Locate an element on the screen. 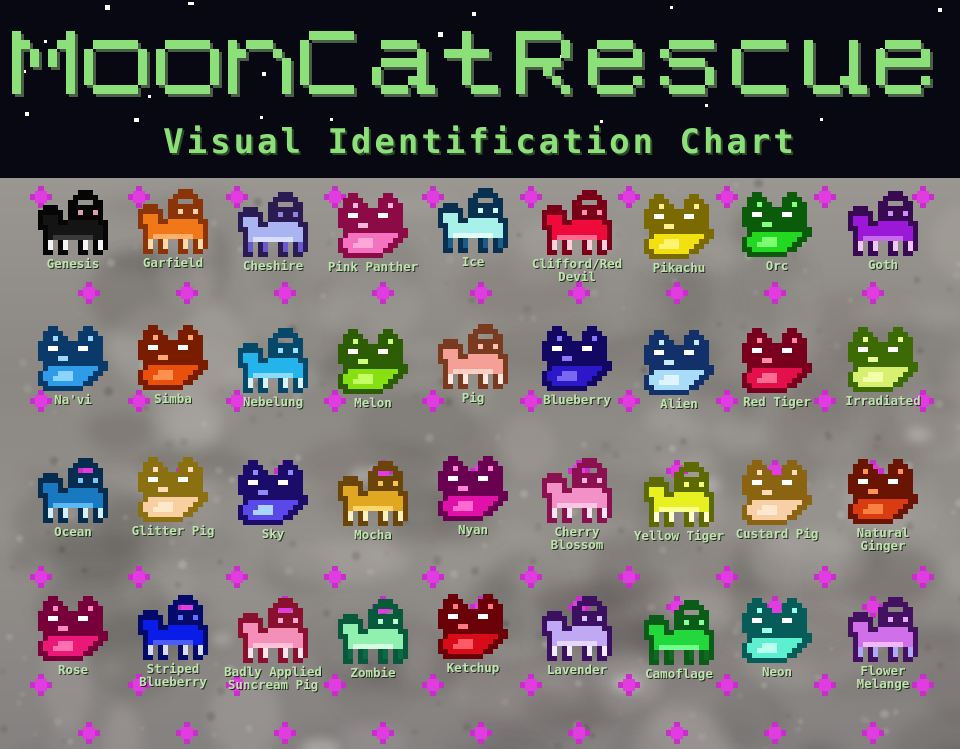 The height and width of the screenshot is (749, 960). cat-name-label: Irradiated is located at coordinates (883, 400).